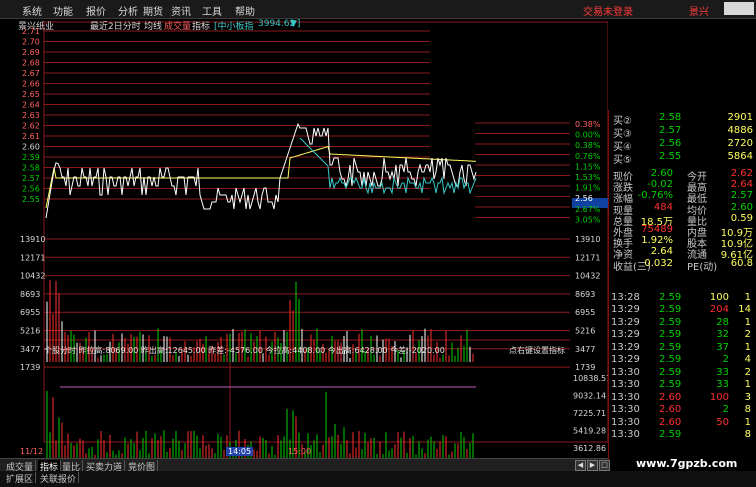  I want to click on tab-auction: 竞价图, so click(142, 466).